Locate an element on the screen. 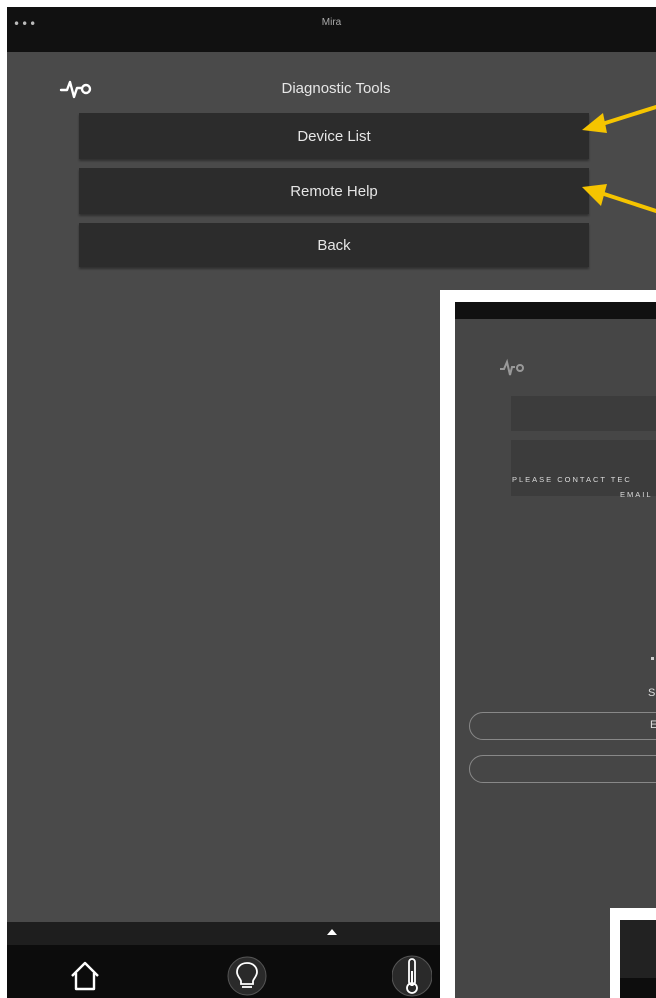  inset-dot is located at coordinates (652, 658).